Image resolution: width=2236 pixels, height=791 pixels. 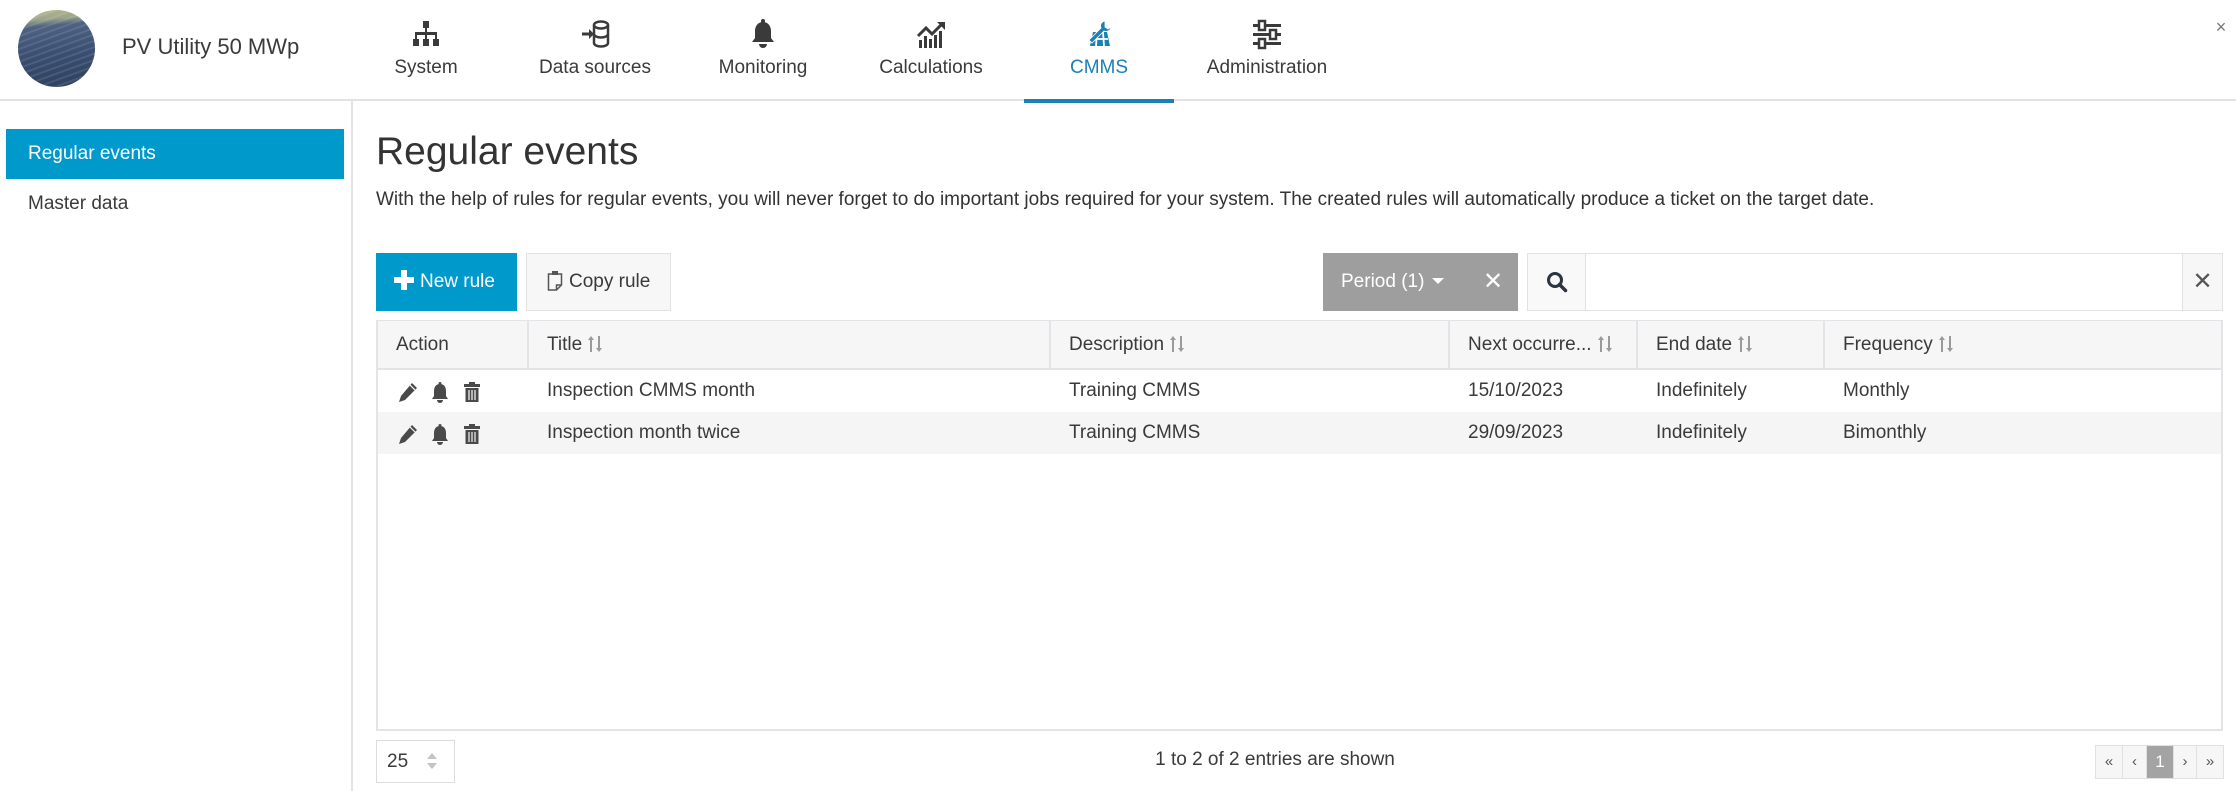 I want to click on search-button, so click(x=1557, y=282).